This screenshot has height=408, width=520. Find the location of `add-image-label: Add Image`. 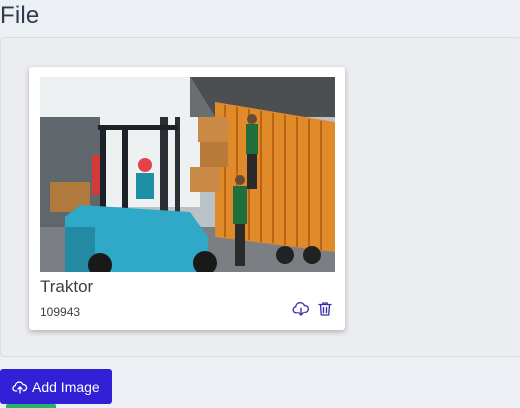

add-image-label: Add Image is located at coordinates (66, 386).